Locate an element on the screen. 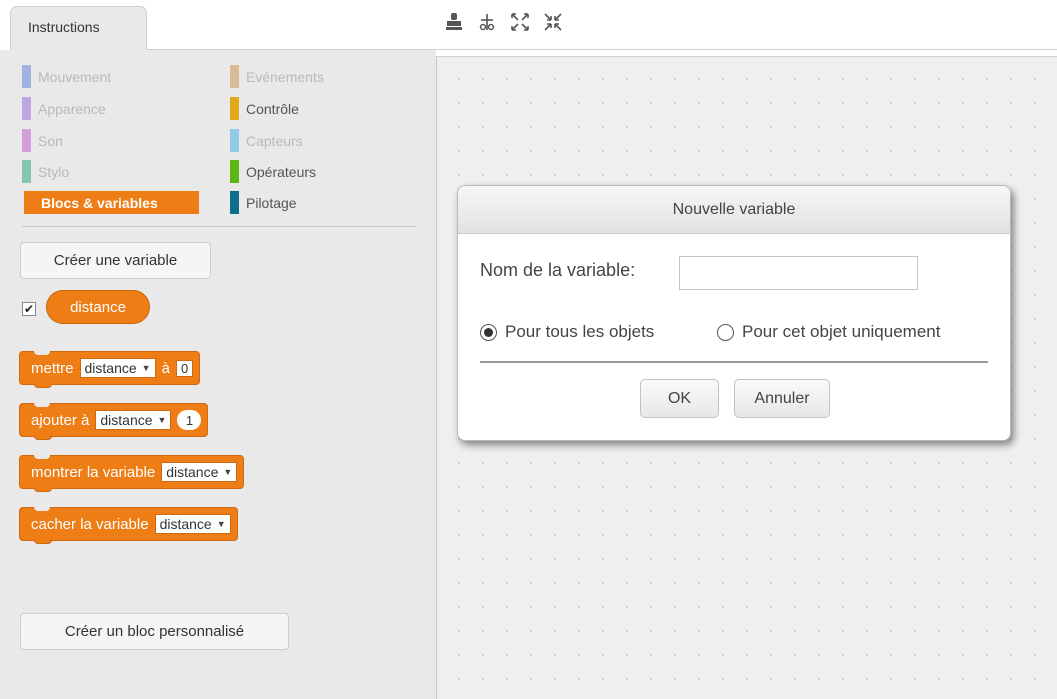 The width and height of the screenshot is (1057, 699). change-variable-block: ajouter à distance ▼ 1 is located at coordinates (114, 421).